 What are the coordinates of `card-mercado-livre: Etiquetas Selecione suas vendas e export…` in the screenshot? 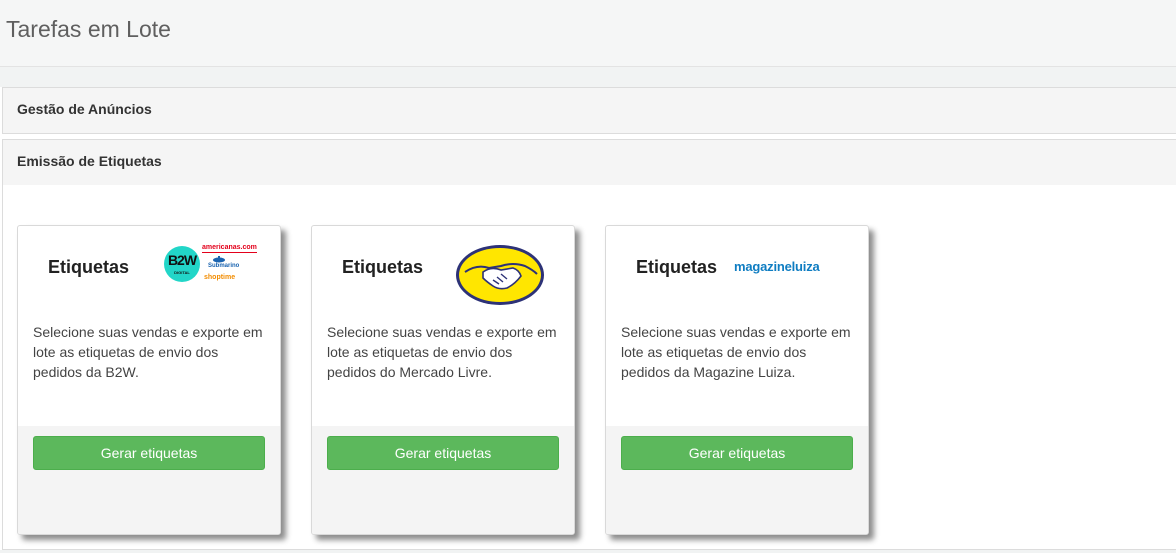 It's located at (443, 380).